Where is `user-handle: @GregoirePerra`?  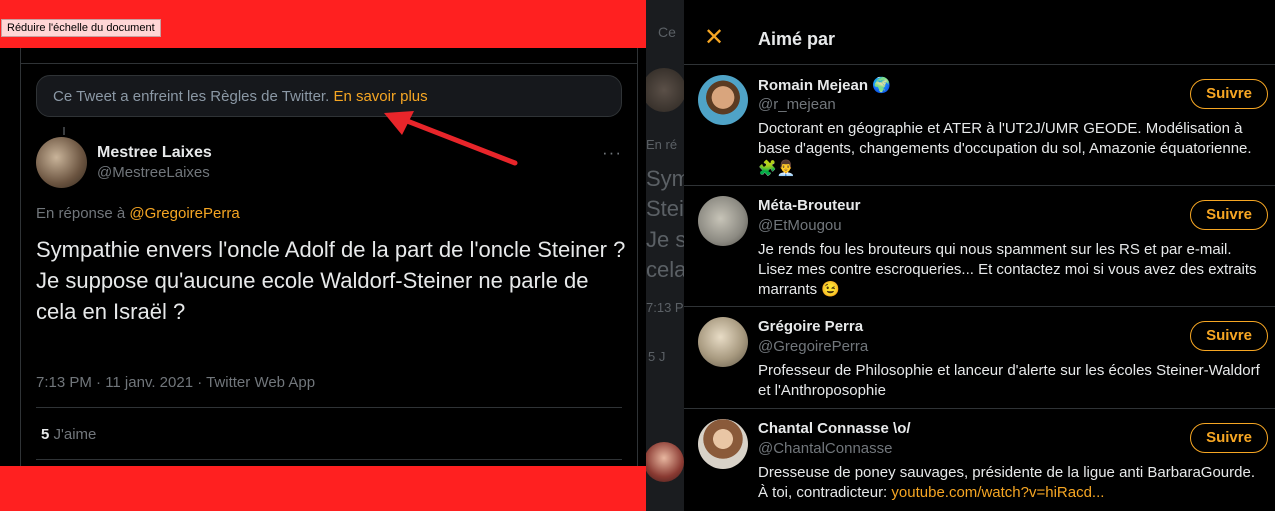 user-handle: @GregoirePerra is located at coordinates (813, 346).